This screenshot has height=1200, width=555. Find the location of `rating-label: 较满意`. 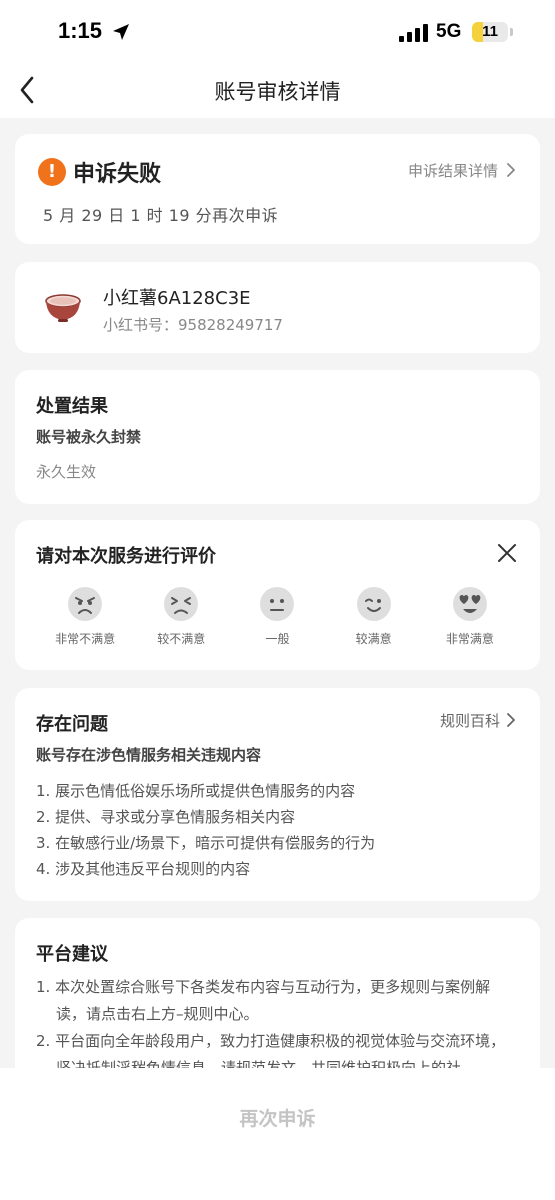

rating-label: 较满意 is located at coordinates (373, 639).